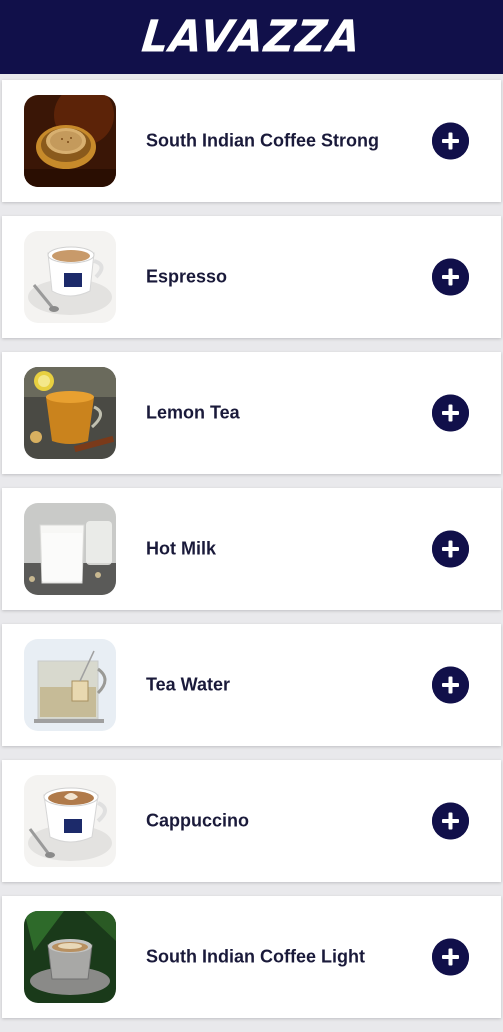  Describe the element at coordinates (181, 548) in the screenshot. I see `menu-item-name: Hot Milk` at that location.